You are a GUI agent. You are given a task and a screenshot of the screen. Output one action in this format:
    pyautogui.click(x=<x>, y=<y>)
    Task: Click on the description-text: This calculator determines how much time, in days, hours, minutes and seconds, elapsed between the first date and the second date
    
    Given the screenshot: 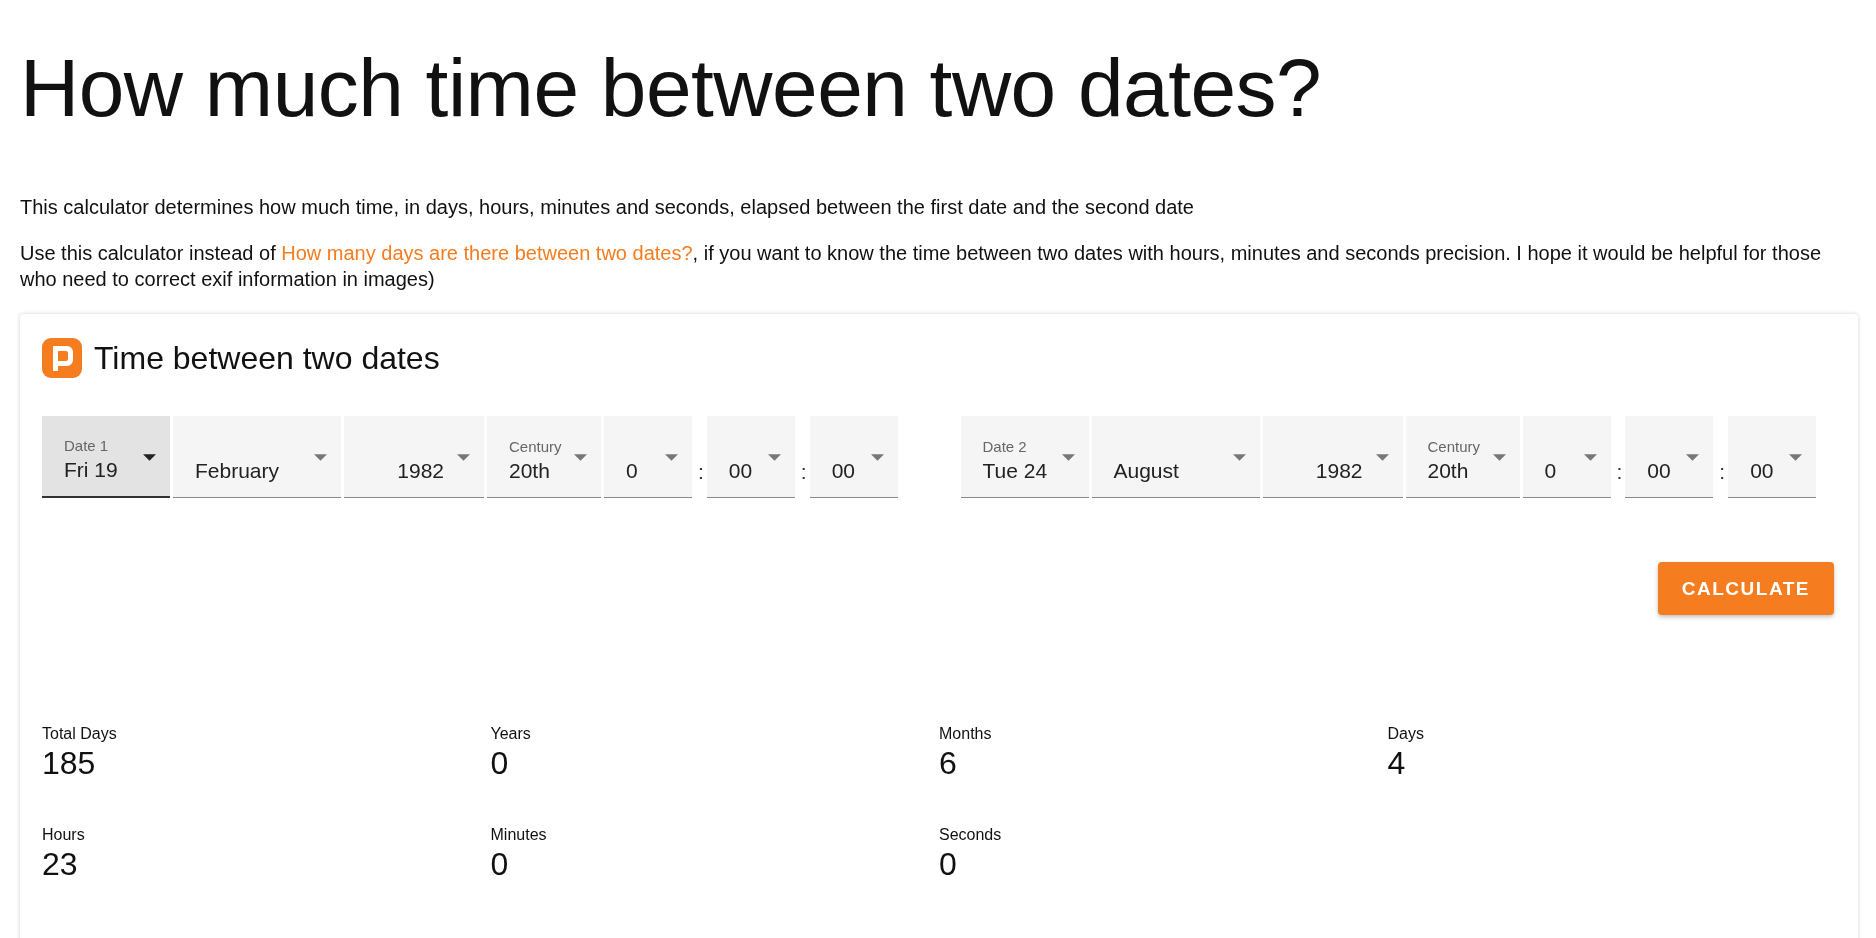 What is the action you would take?
    pyautogui.click(x=607, y=207)
    